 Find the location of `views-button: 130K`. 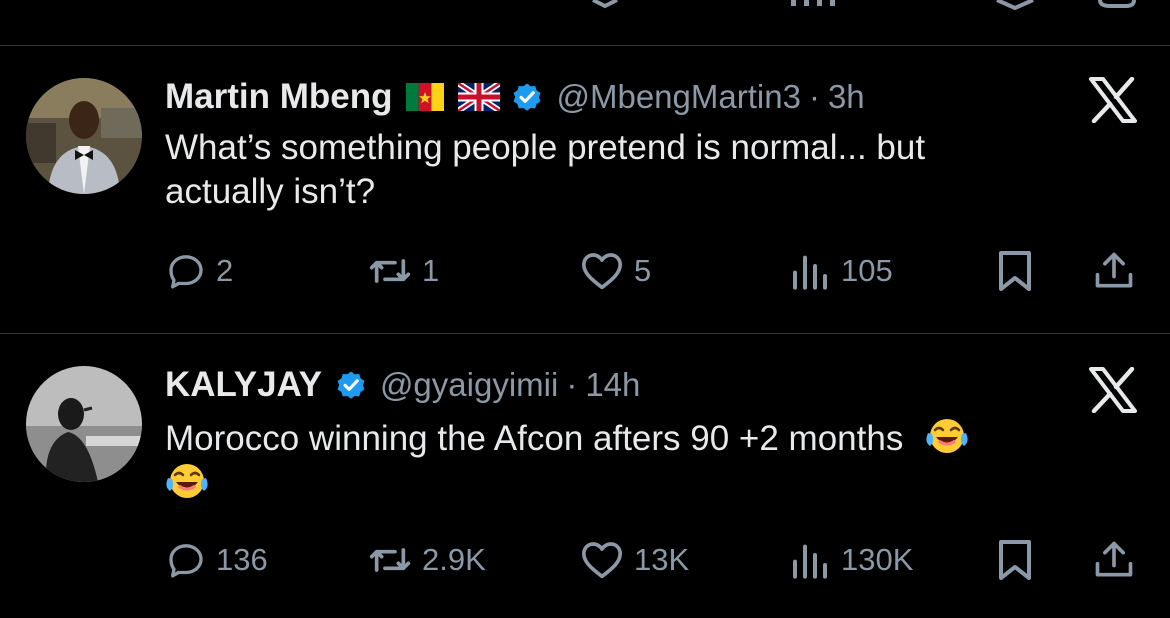

views-button: 130K is located at coordinates (851, 560).